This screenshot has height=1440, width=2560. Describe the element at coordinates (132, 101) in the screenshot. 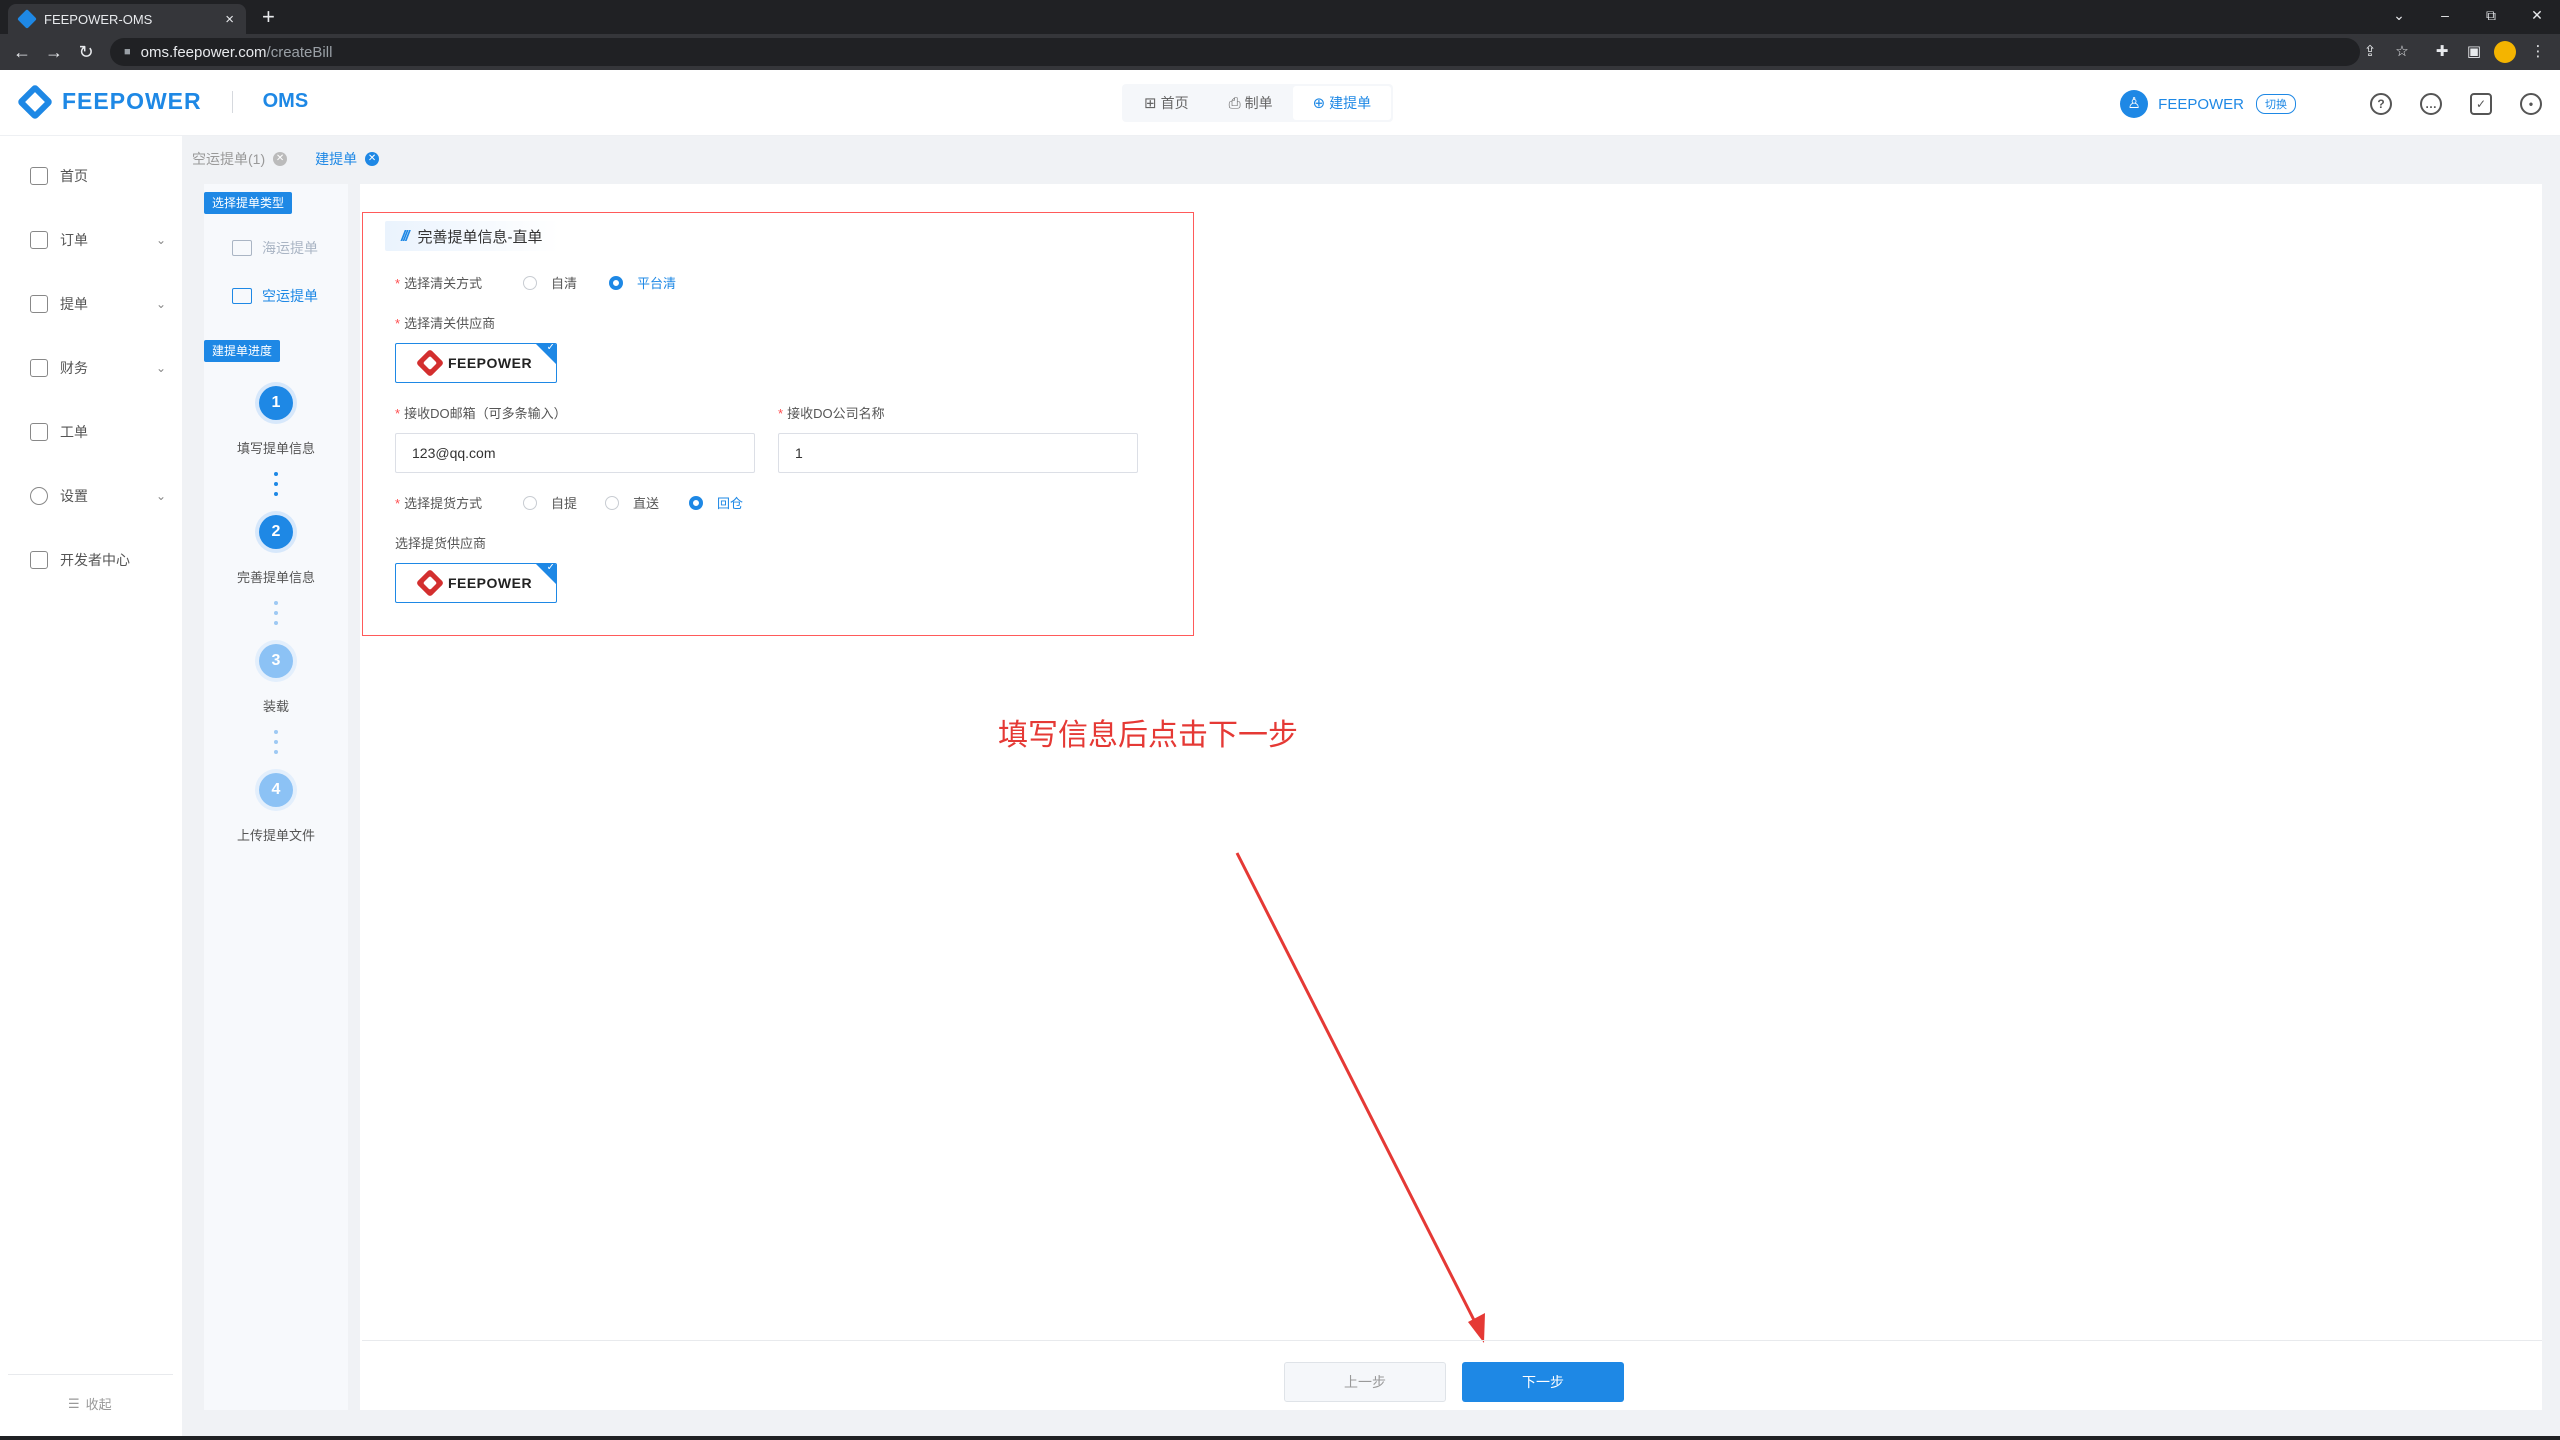

I see `brand-name: FEEPOWER` at that location.